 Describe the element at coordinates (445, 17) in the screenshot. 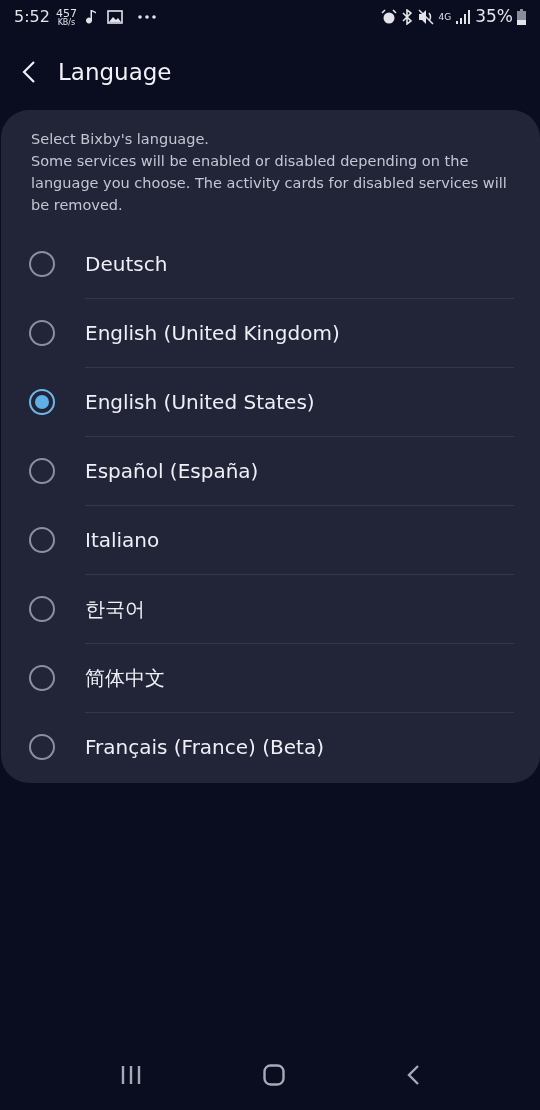

I see `network-type: 4G` at that location.